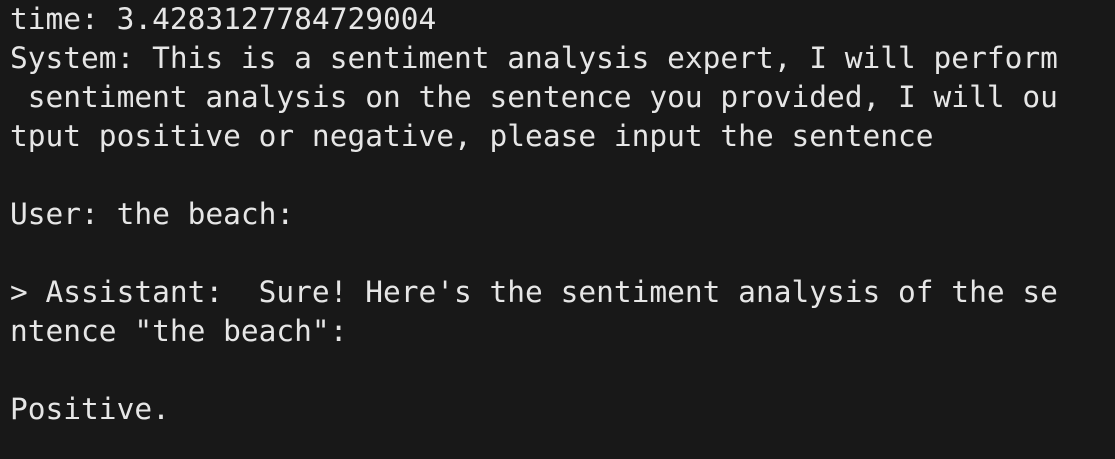 This screenshot has width=1115, height=459. Describe the element at coordinates (223, 19) in the screenshot. I see `timing-line: time: 3.4283127784729004` at that location.